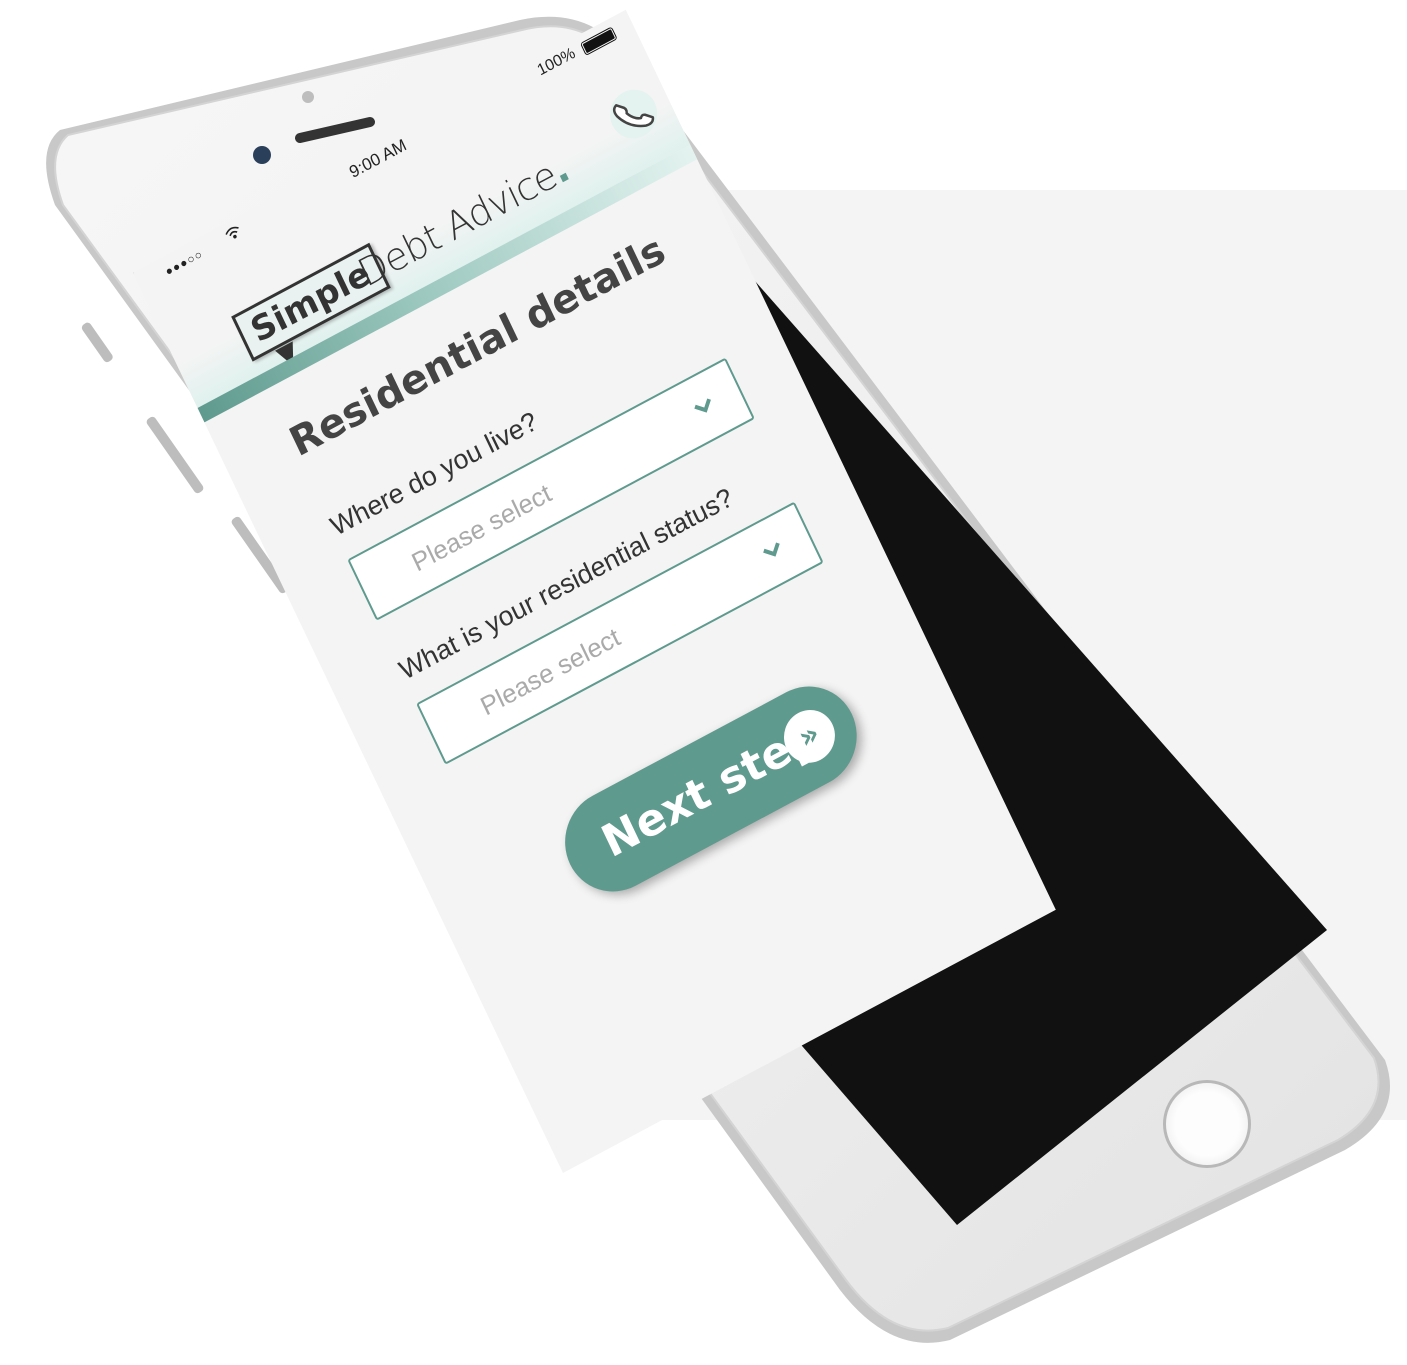  Describe the element at coordinates (234, 235) in the screenshot. I see `wifi-icon` at that location.